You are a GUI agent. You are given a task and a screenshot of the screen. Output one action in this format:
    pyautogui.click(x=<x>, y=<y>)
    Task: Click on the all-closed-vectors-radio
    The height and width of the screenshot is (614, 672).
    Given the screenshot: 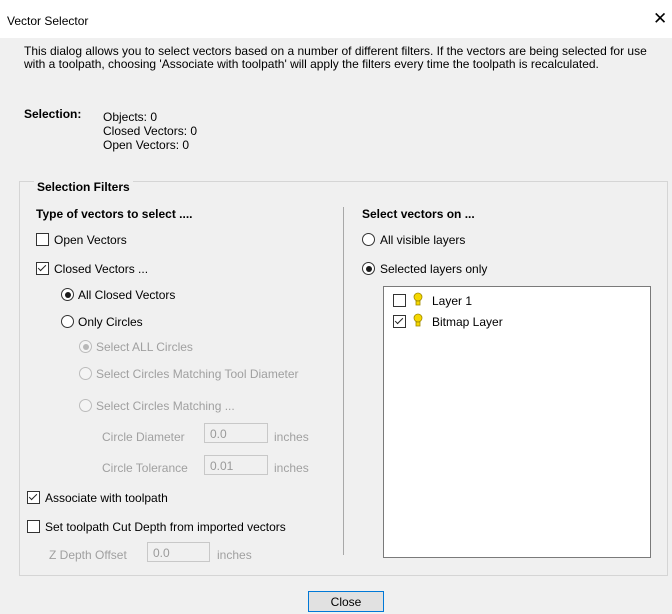 What is the action you would take?
    pyautogui.click(x=67, y=294)
    